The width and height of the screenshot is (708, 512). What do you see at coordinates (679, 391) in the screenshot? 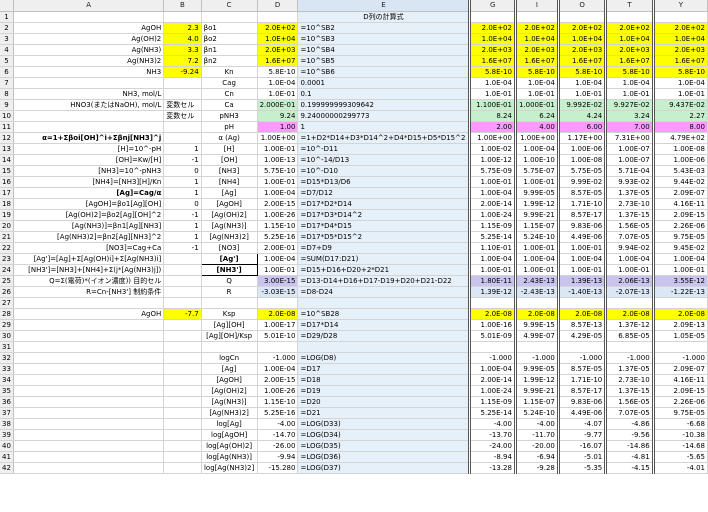
I see `cell-y35: 2.09E-15` at bounding box center [679, 391].